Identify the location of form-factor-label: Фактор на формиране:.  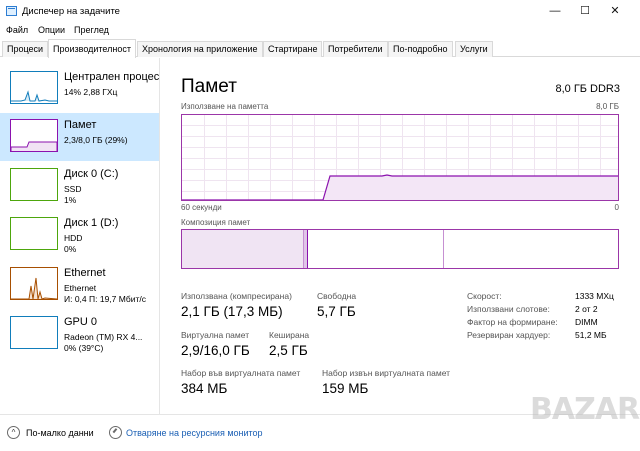
(512, 322).